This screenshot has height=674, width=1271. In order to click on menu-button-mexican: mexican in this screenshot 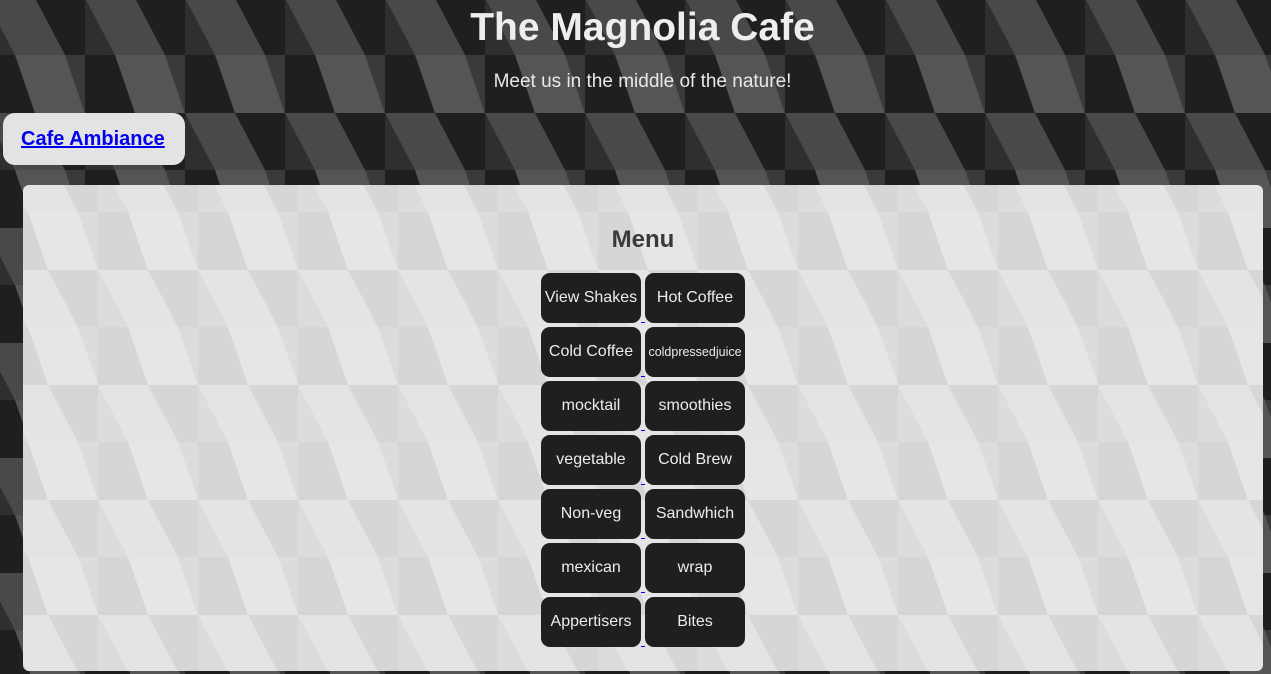, I will do `click(591, 568)`.